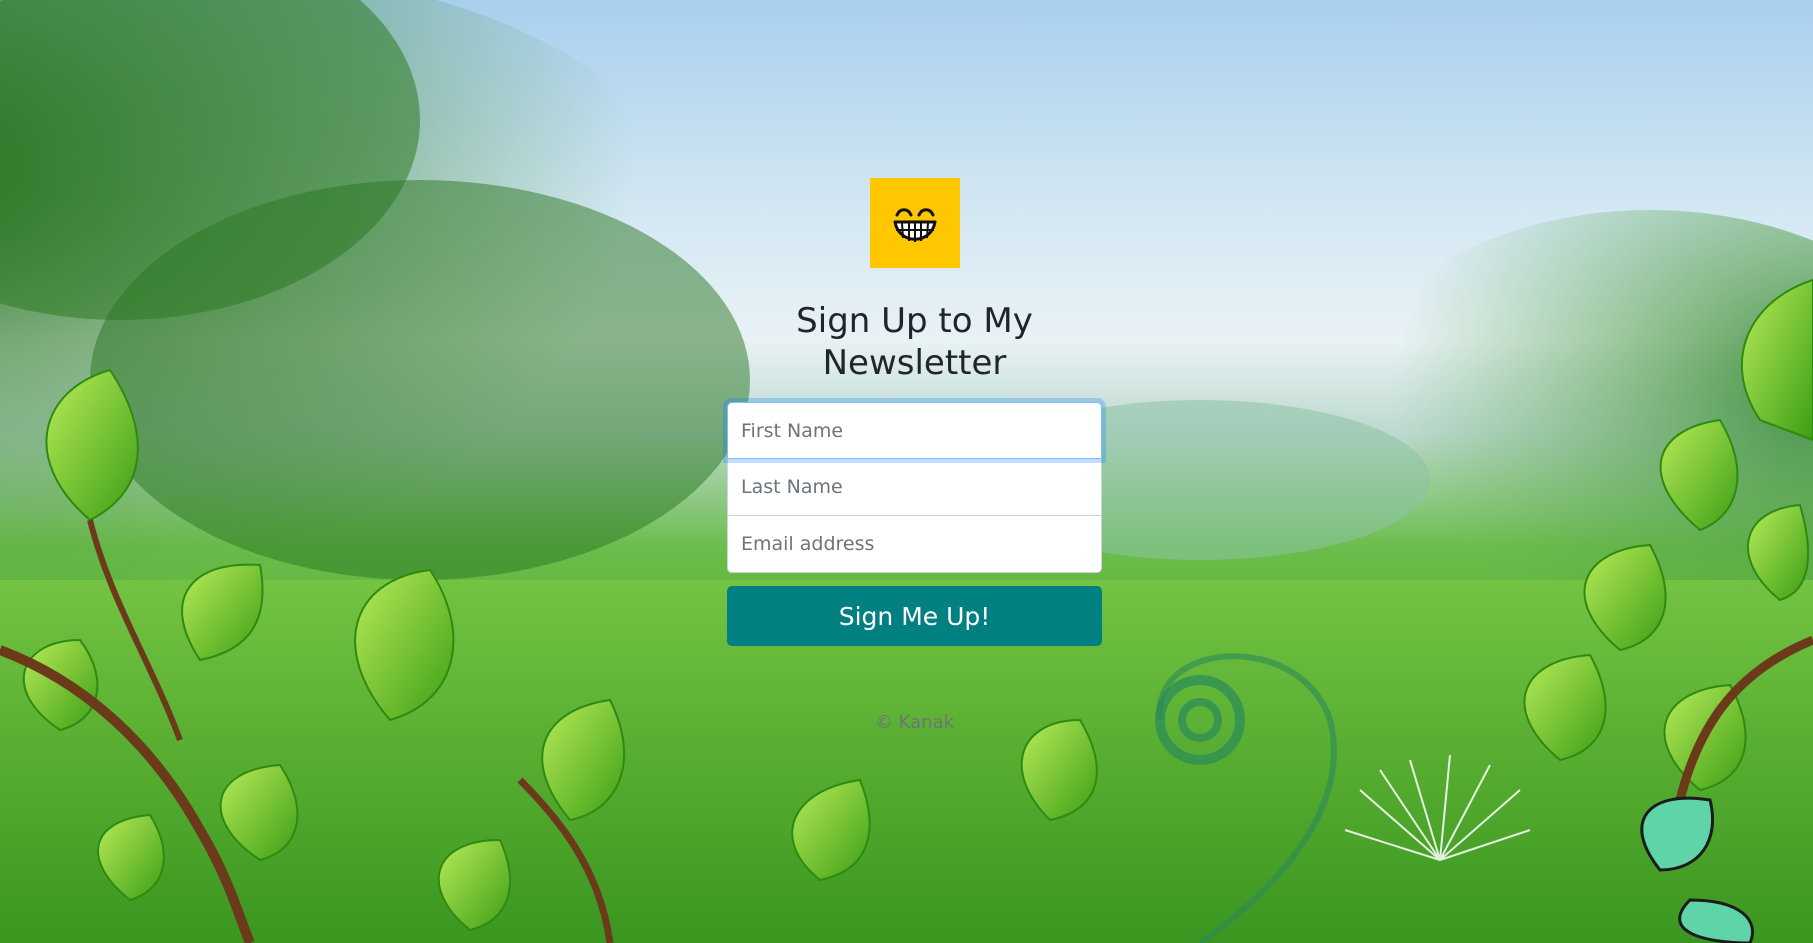  I want to click on page-title: Sign Up to My Newsletter, so click(914, 342).